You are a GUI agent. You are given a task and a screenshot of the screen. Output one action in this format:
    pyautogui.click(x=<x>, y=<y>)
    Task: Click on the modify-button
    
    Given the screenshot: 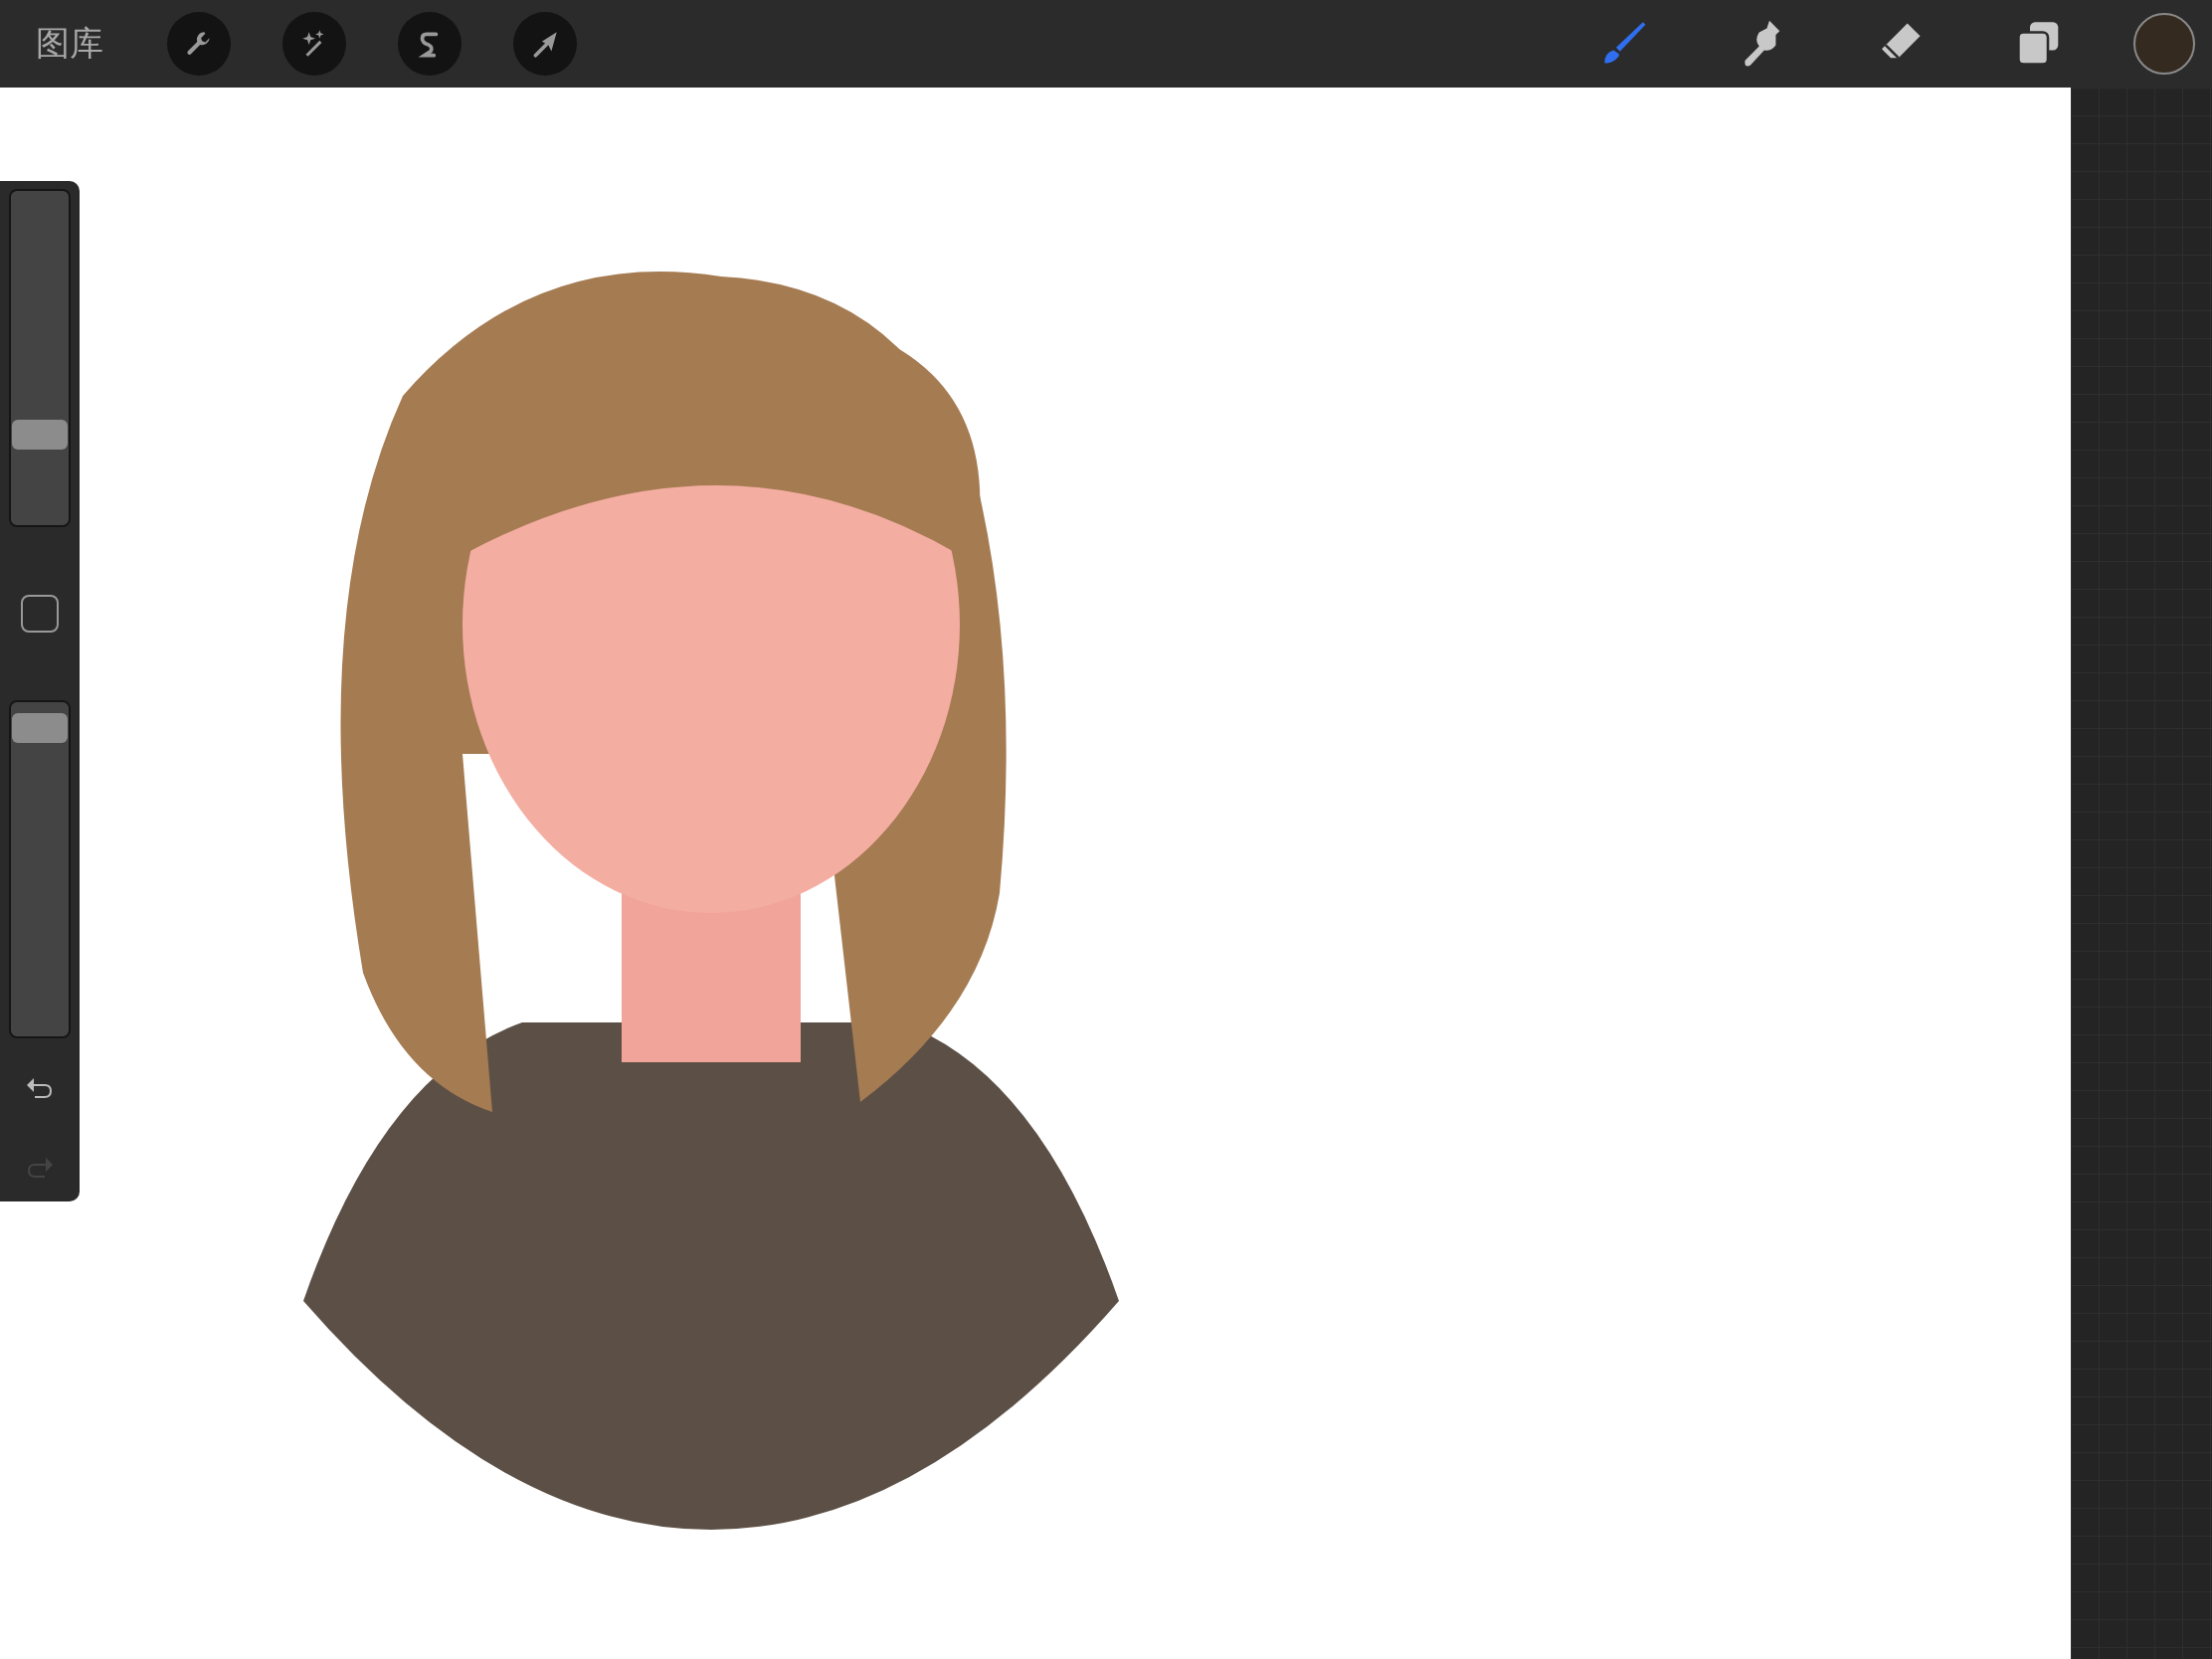 What is the action you would take?
    pyautogui.click(x=40, y=614)
    